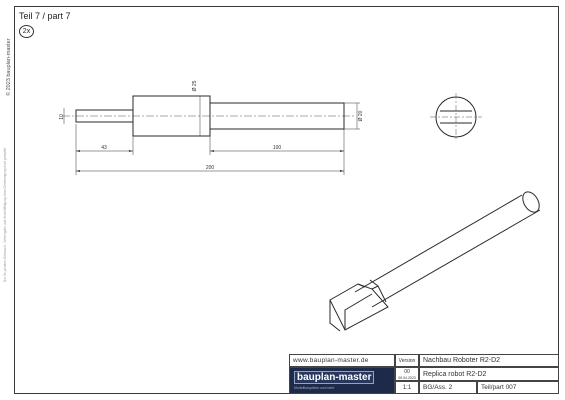 Image resolution: width=565 pixels, height=400 pixels. I want to click on drawing-name-de: Nachbau Roboter R2-D2, so click(489, 360).